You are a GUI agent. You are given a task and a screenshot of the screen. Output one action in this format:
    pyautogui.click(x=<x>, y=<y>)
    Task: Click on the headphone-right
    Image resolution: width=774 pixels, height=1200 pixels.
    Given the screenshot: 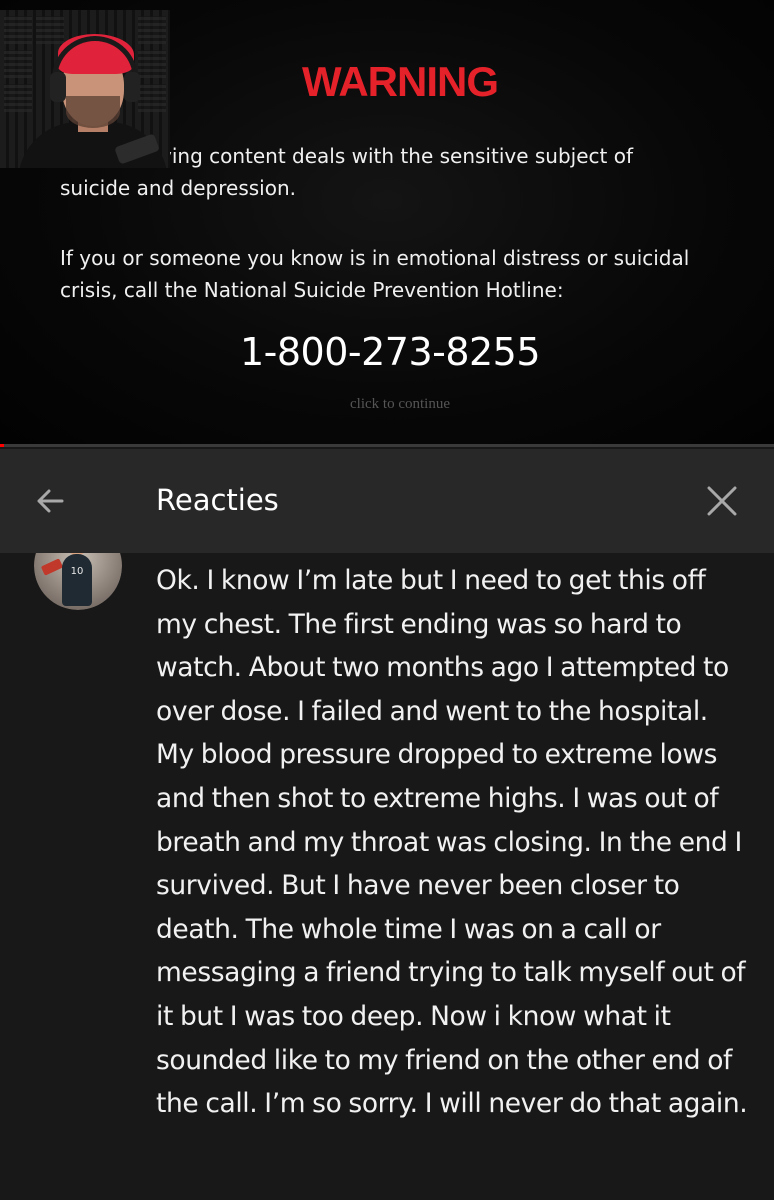 What is the action you would take?
    pyautogui.click(x=132, y=87)
    